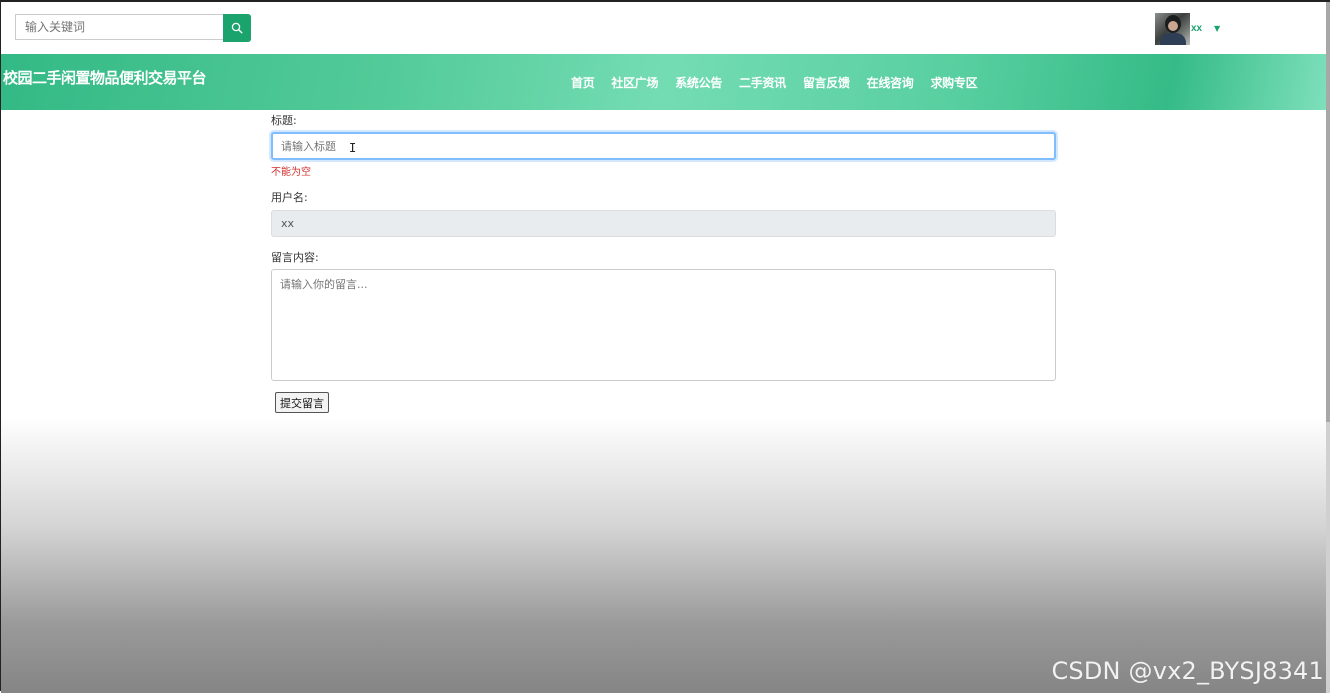 Image resolution: width=1330 pixels, height=693 pixels. I want to click on search-button, so click(237, 28).